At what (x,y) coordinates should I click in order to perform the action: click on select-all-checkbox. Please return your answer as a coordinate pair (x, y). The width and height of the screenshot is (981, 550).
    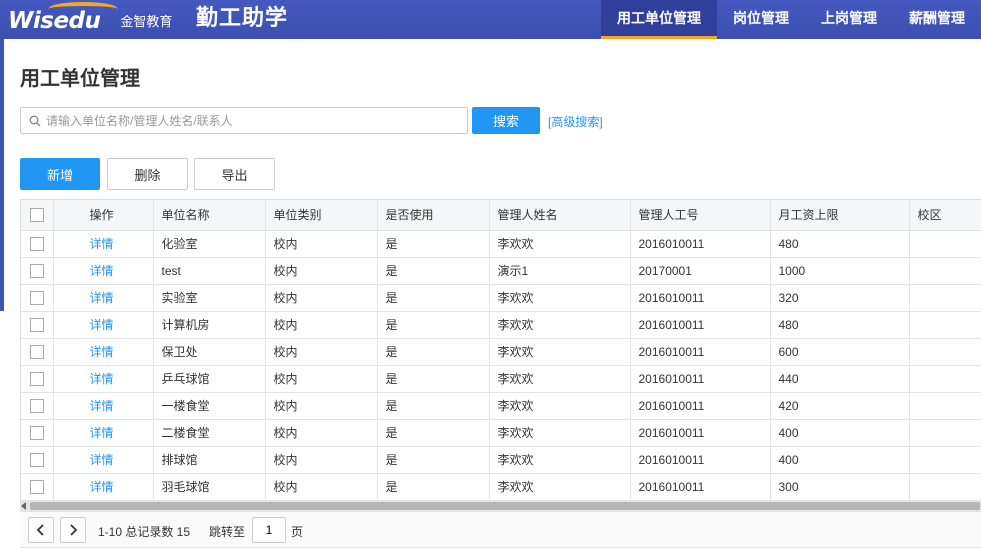
    Looking at the image, I should click on (36, 215).